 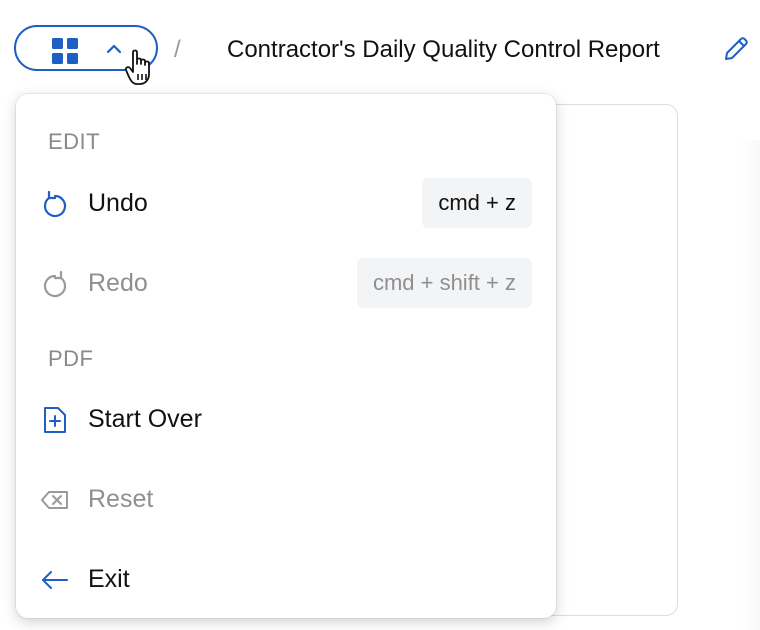 What do you see at coordinates (109, 579) in the screenshot?
I see `menu-item-label: Exit` at bounding box center [109, 579].